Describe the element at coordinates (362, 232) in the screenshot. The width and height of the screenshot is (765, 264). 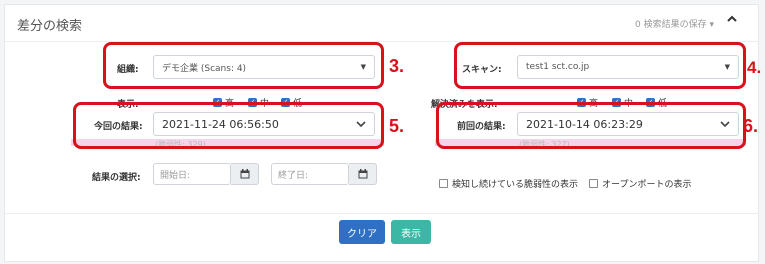
I see `clear-button: クリア` at that location.